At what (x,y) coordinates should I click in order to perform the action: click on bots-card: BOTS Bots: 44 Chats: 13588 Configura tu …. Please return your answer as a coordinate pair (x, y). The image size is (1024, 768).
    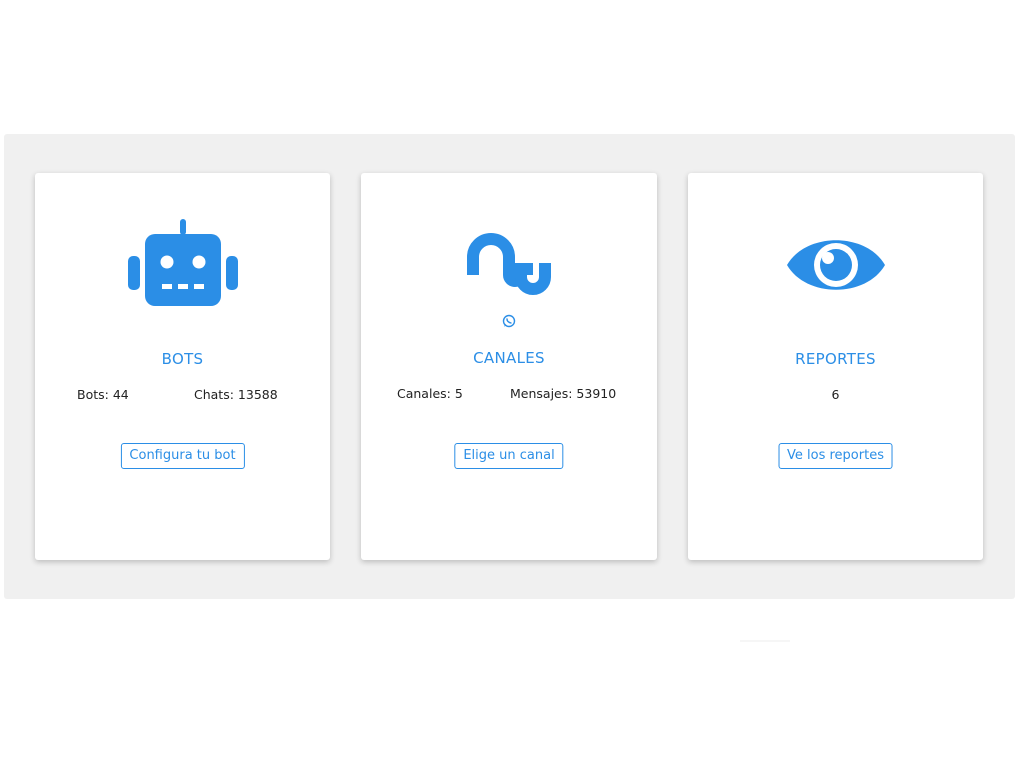
    Looking at the image, I should click on (182, 366).